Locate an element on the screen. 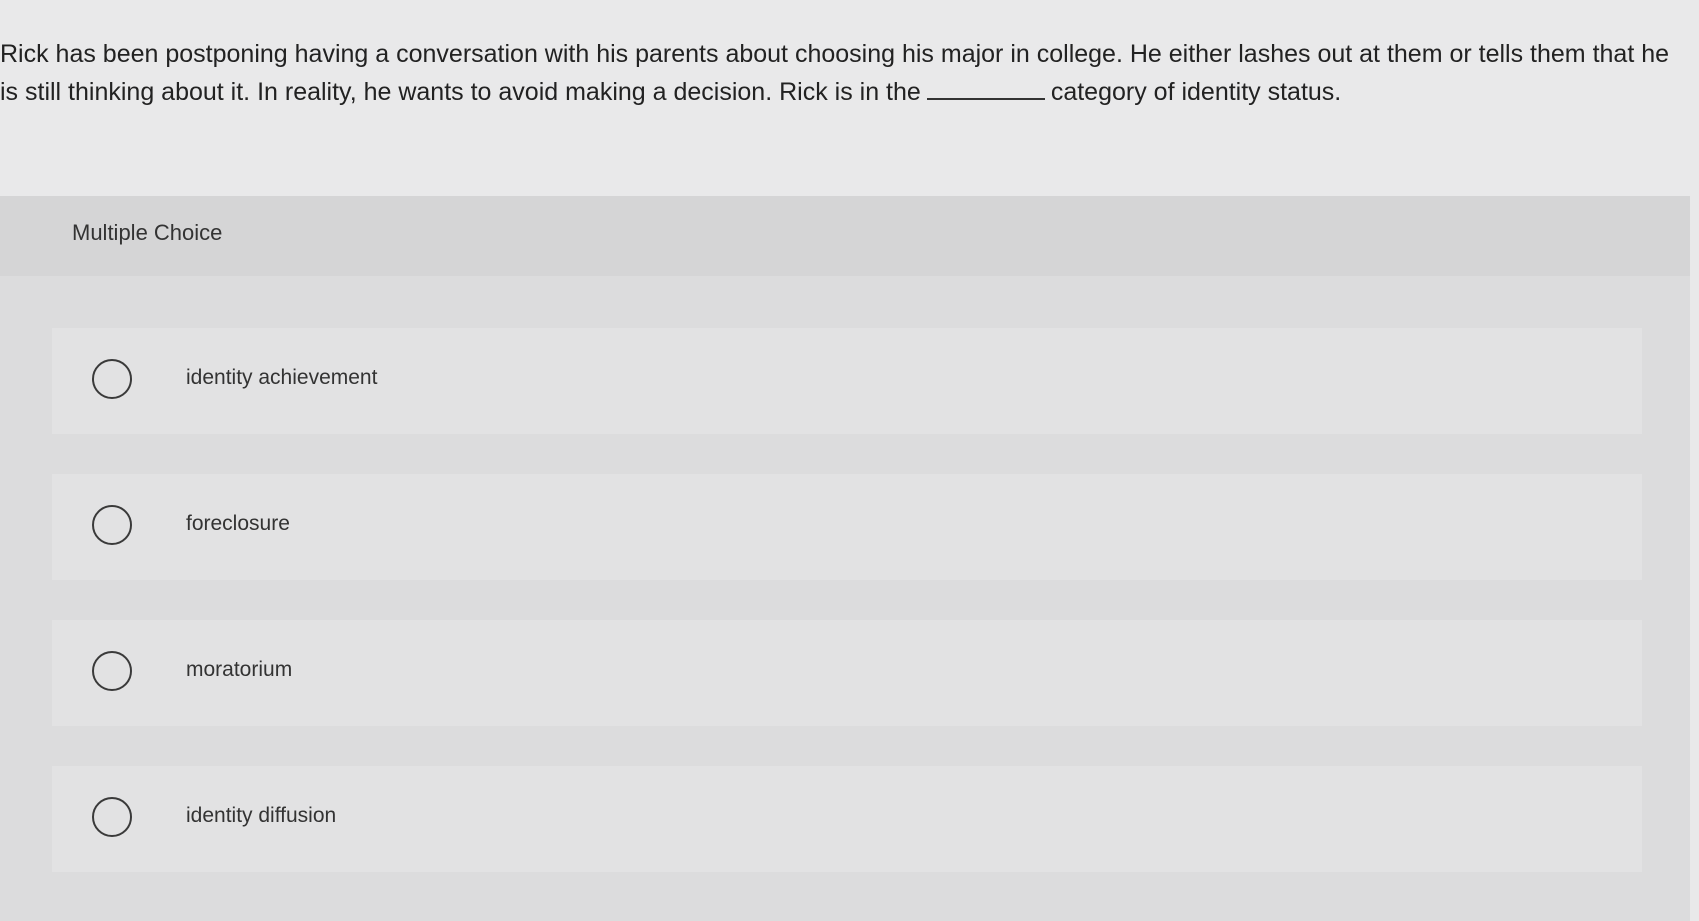 This screenshot has height=921, width=1699. choice-option-moratorium: moratorium is located at coordinates (847, 673).